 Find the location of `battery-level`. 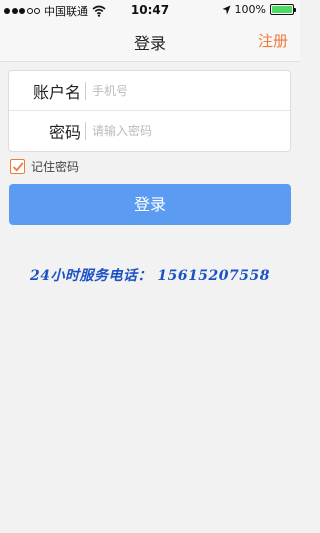

battery-level is located at coordinates (282, 9).